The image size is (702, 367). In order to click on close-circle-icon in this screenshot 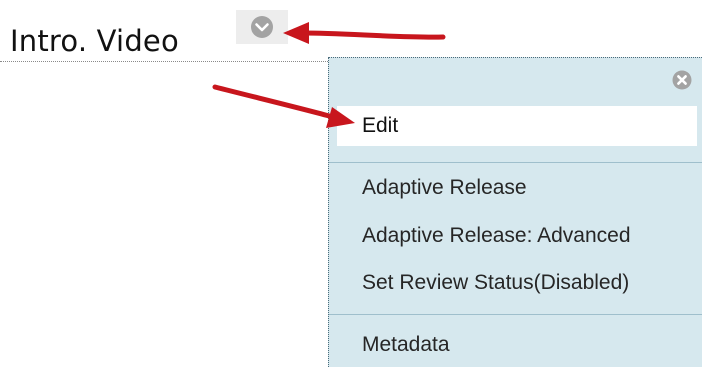, I will do `click(682, 80)`.